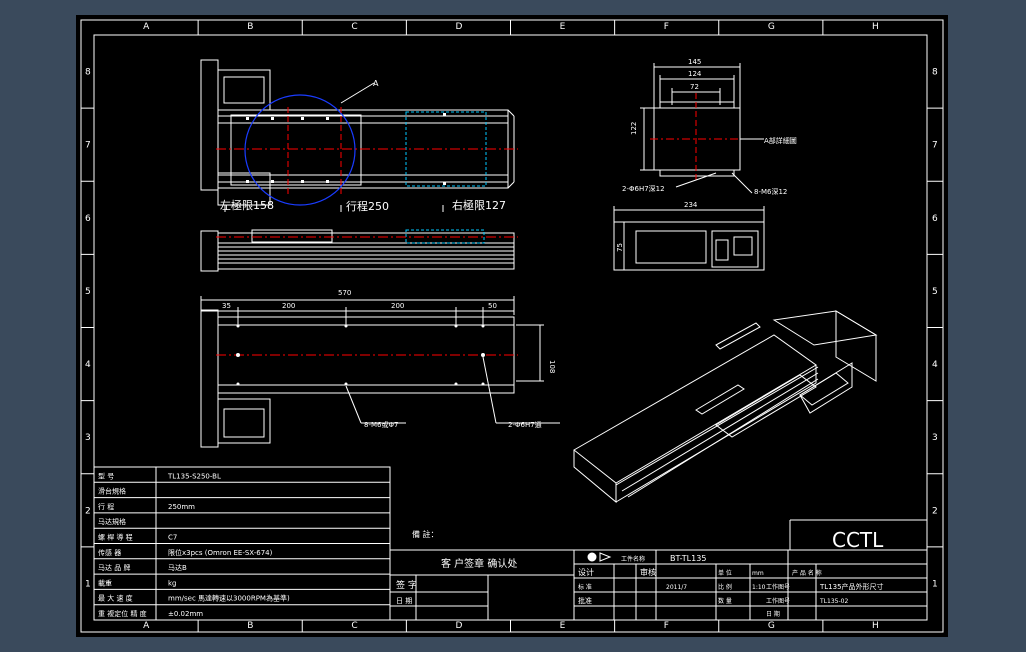  What do you see at coordinates (773, 614) in the screenshot?
I see `date-label-right: 日 期` at bounding box center [773, 614].